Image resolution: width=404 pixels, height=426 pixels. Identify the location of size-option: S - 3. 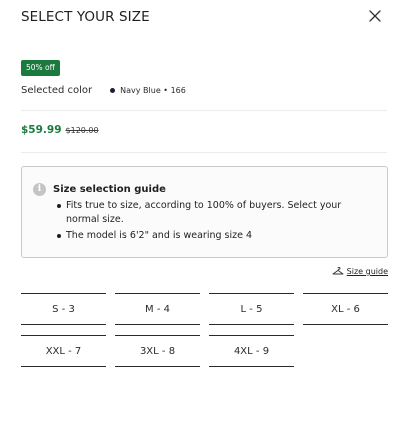
(63, 309).